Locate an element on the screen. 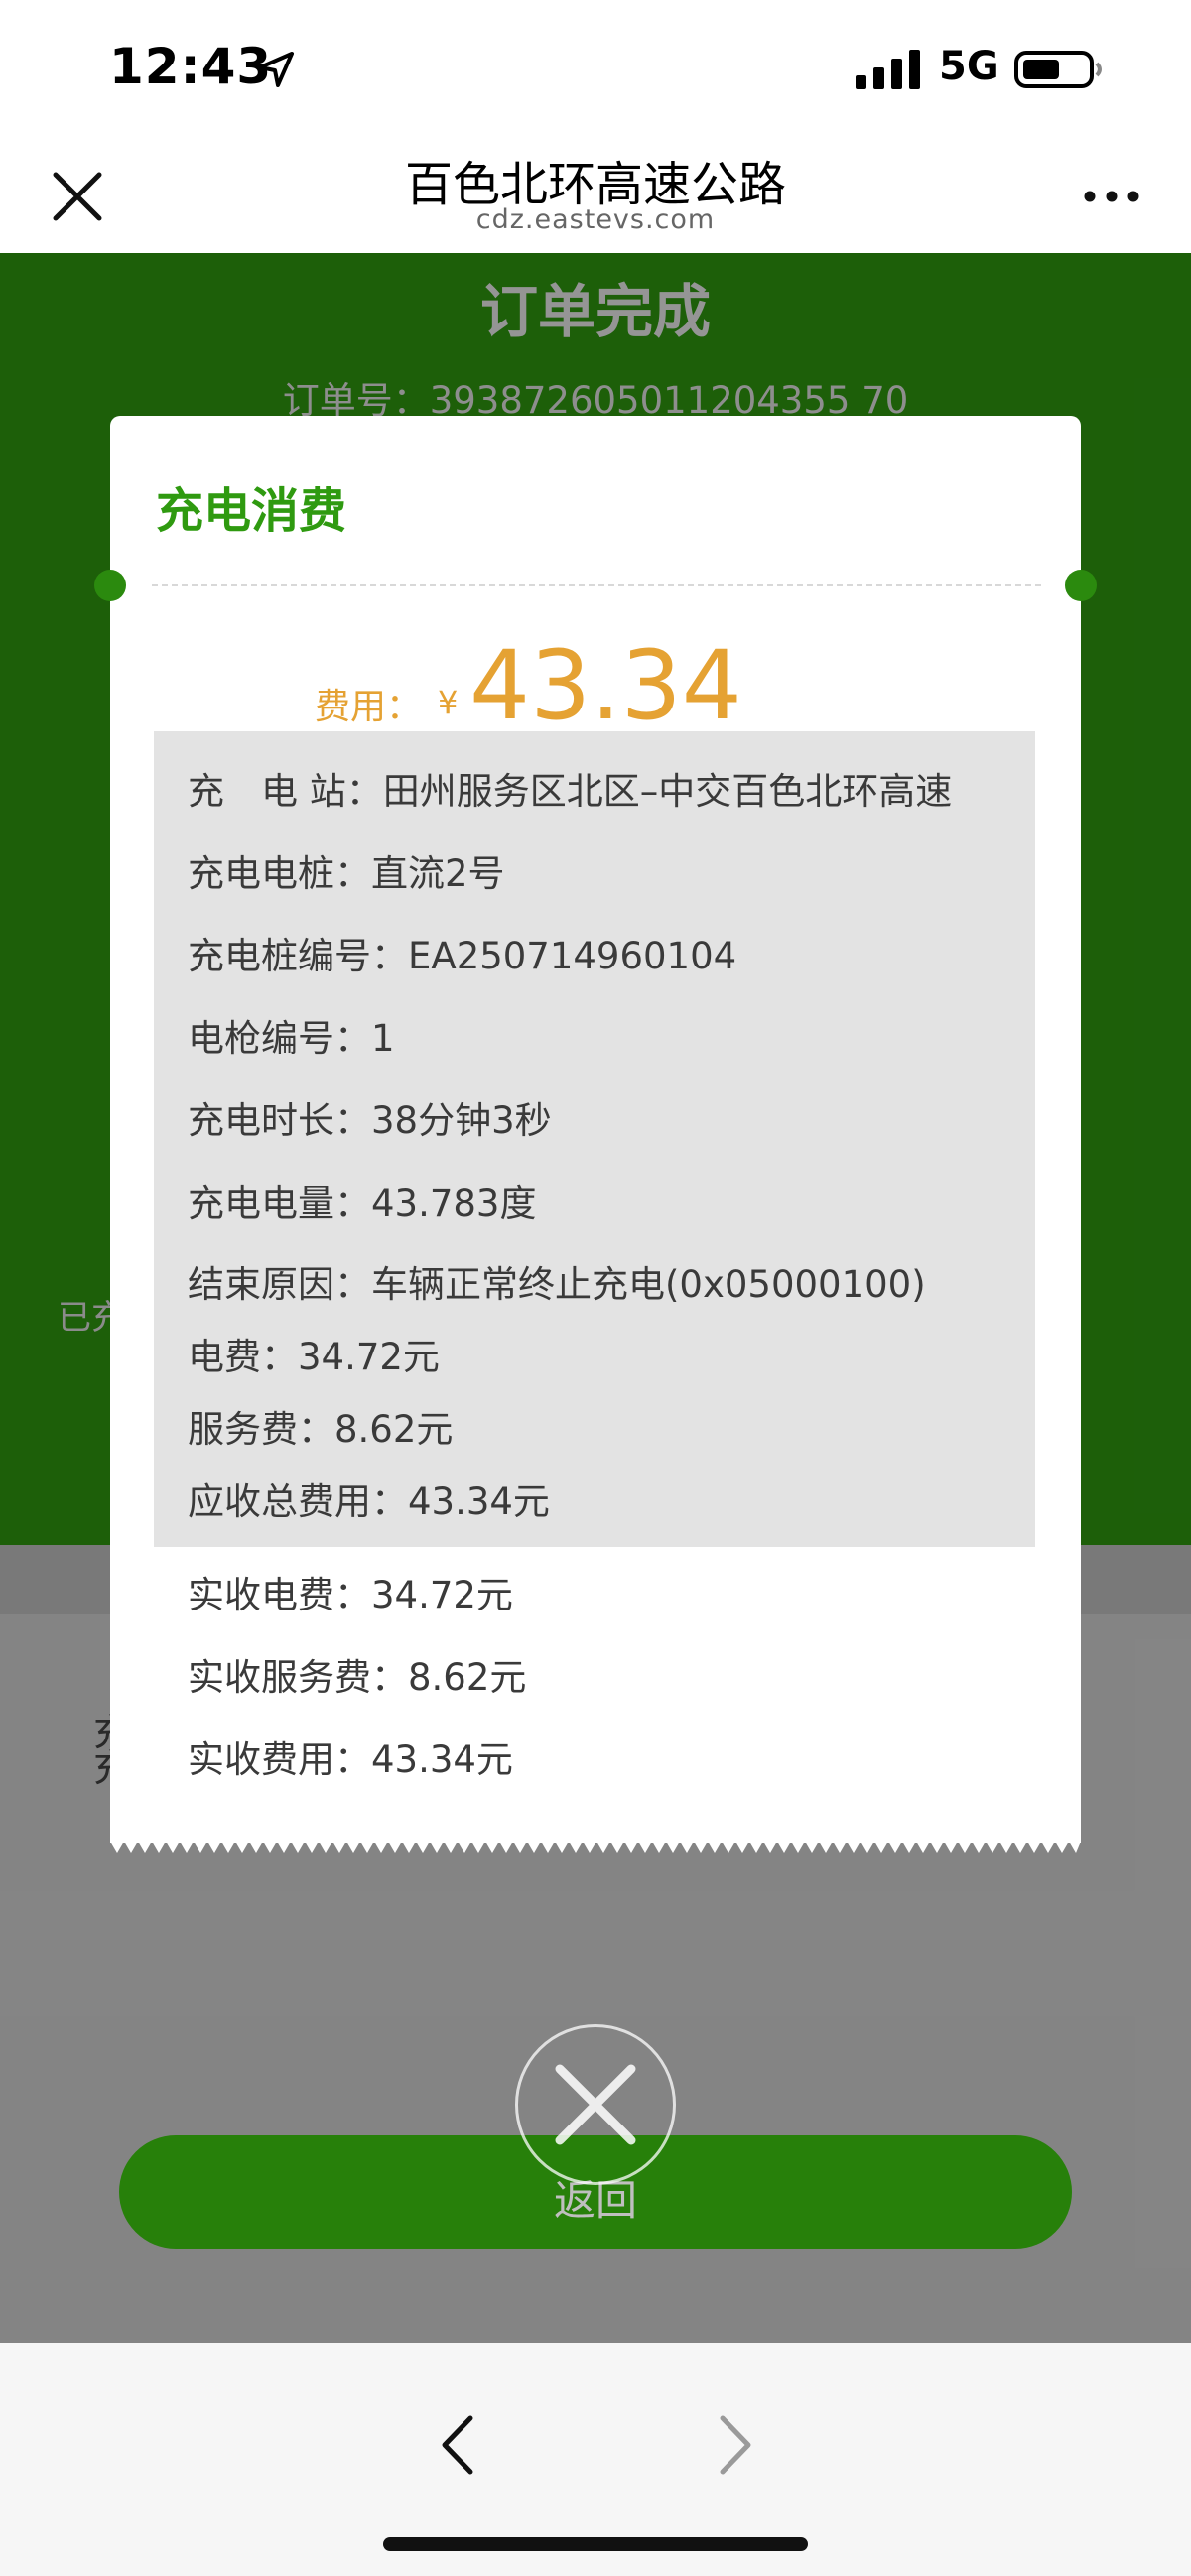  receipt-zigzag-edge is located at coordinates (595, 1847).